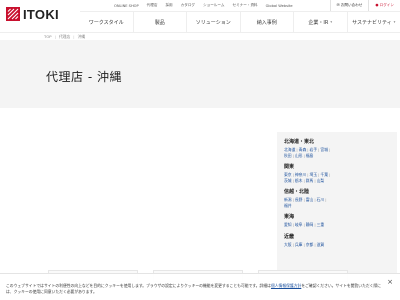 The width and height of the screenshot is (400, 300). What do you see at coordinates (351, 5) in the screenshot?
I see `contact-label: お問い合わせ` at bounding box center [351, 5].